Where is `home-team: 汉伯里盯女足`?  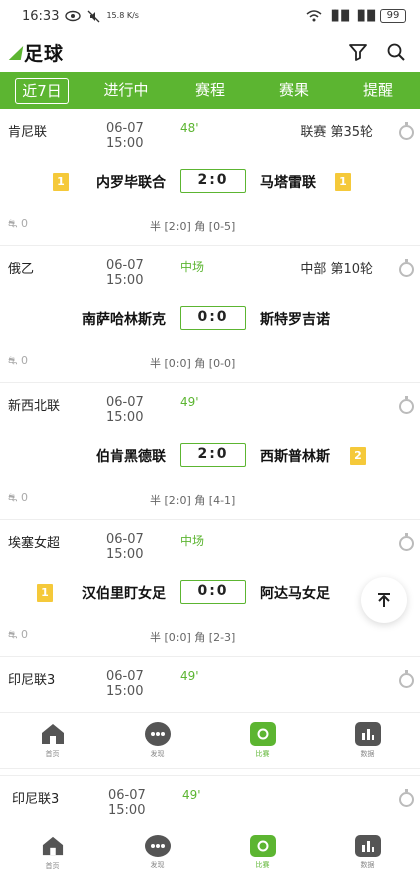
home-team: 汉伯里盯女足 is located at coordinates (124, 594).